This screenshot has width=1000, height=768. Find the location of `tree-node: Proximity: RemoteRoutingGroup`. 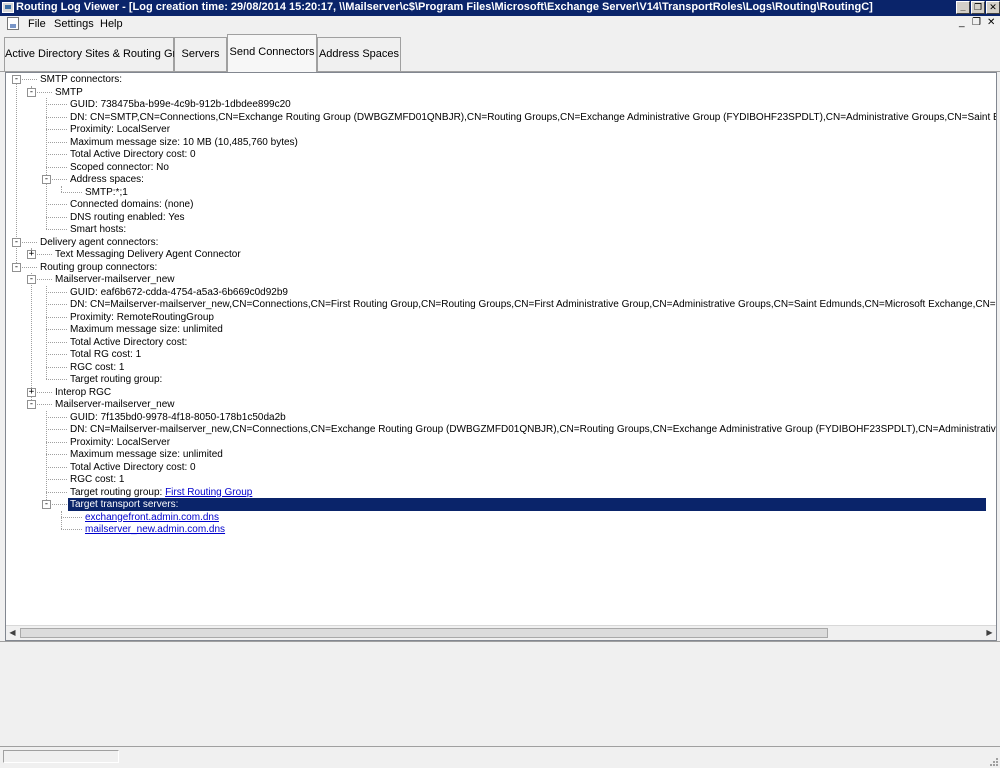

tree-node: Proximity: RemoteRoutingGroup is located at coordinates (141, 317).